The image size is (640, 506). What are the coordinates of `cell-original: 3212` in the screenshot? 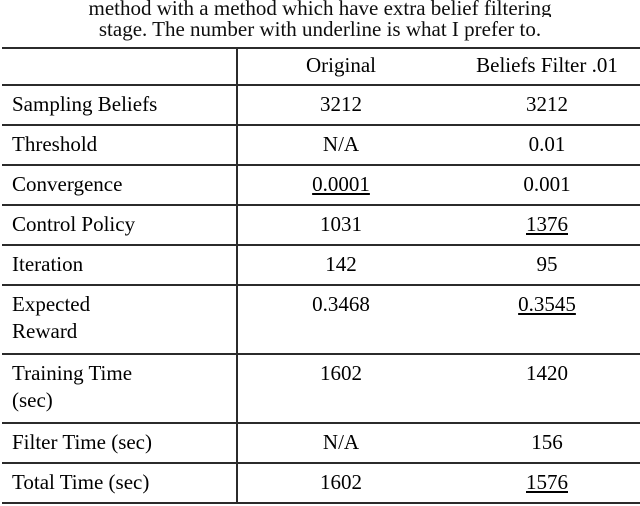 It's located at (340, 105).